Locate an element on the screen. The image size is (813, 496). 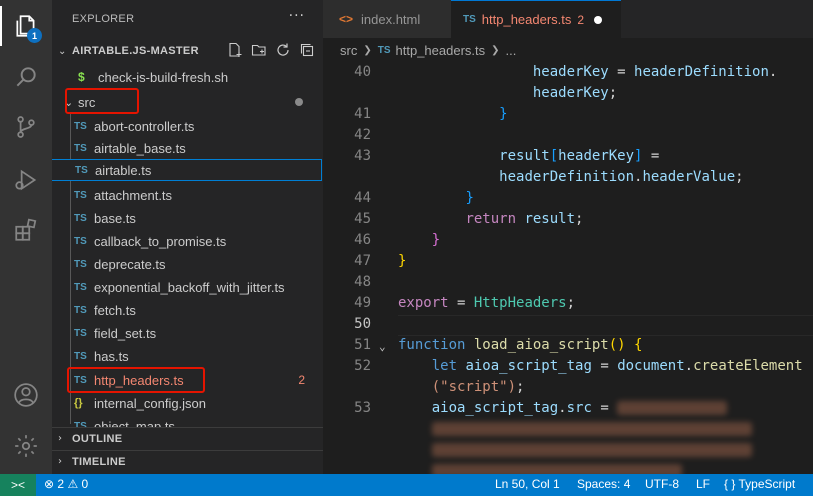
current-line-highlight is located at coordinates (605, 325).